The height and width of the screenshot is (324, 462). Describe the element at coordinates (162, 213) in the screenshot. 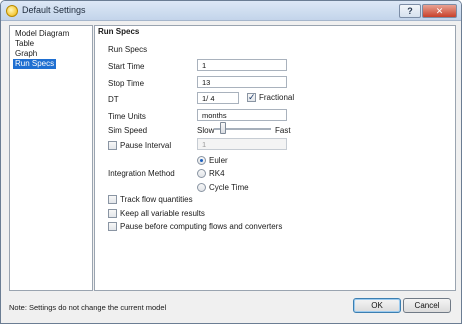

I see `keep-results-label: Keep all variable results` at that location.